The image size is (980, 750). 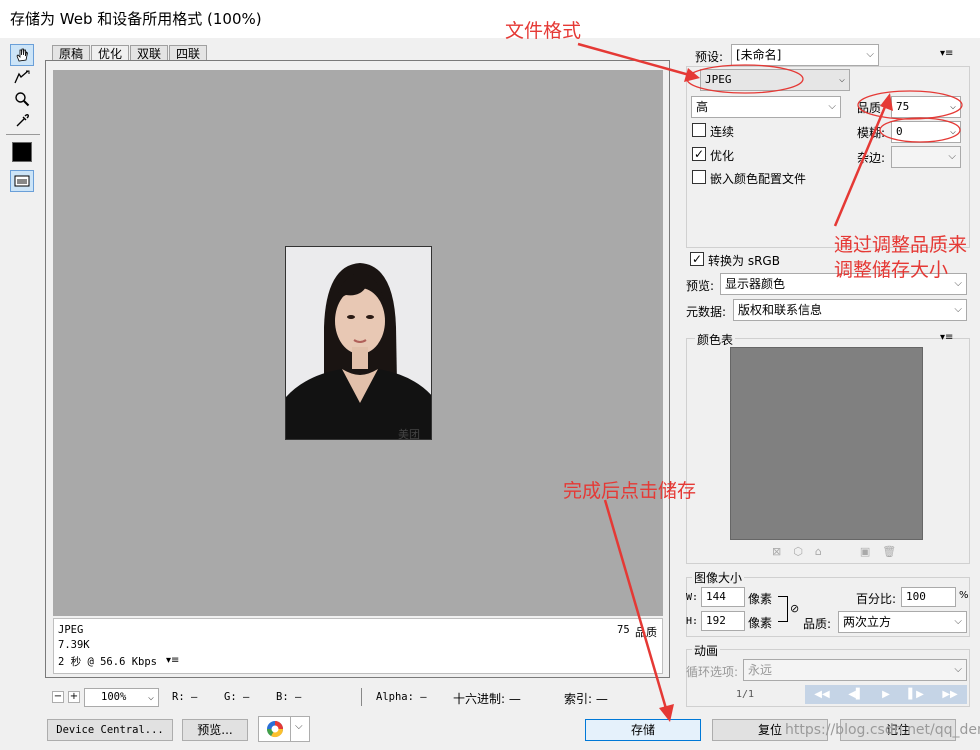 What do you see at coordinates (636, 606) in the screenshot?
I see `save-arrow` at bounding box center [636, 606].